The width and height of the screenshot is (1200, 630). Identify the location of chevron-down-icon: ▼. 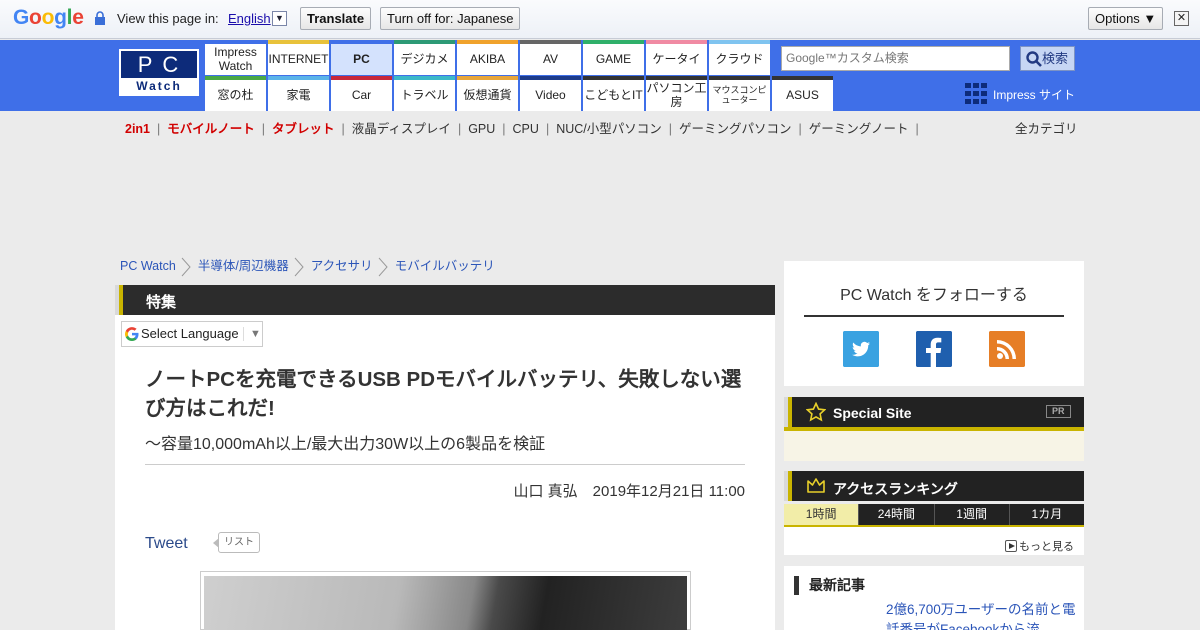
(252, 334).